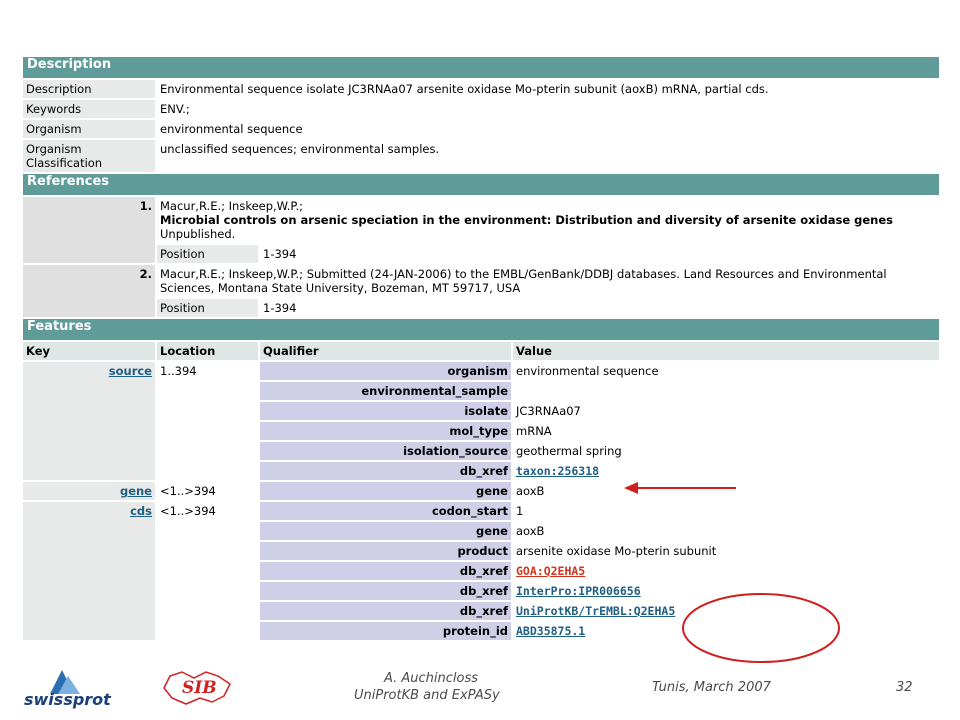 Image resolution: width=960 pixels, height=720 pixels. Describe the element at coordinates (431, 678) in the screenshot. I see `author-name: A. Auchincloss` at that location.